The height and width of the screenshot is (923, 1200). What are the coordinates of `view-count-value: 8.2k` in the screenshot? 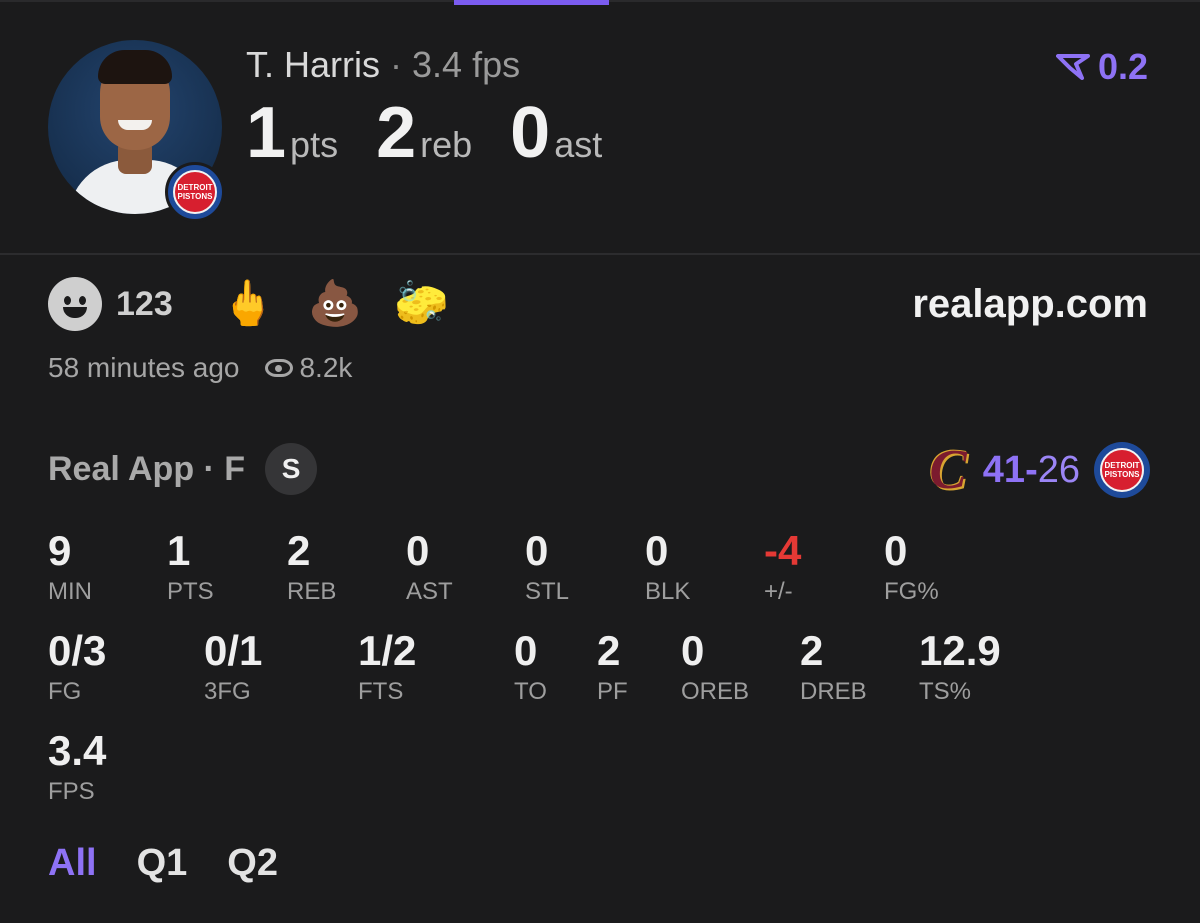 It's located at (326, 367).